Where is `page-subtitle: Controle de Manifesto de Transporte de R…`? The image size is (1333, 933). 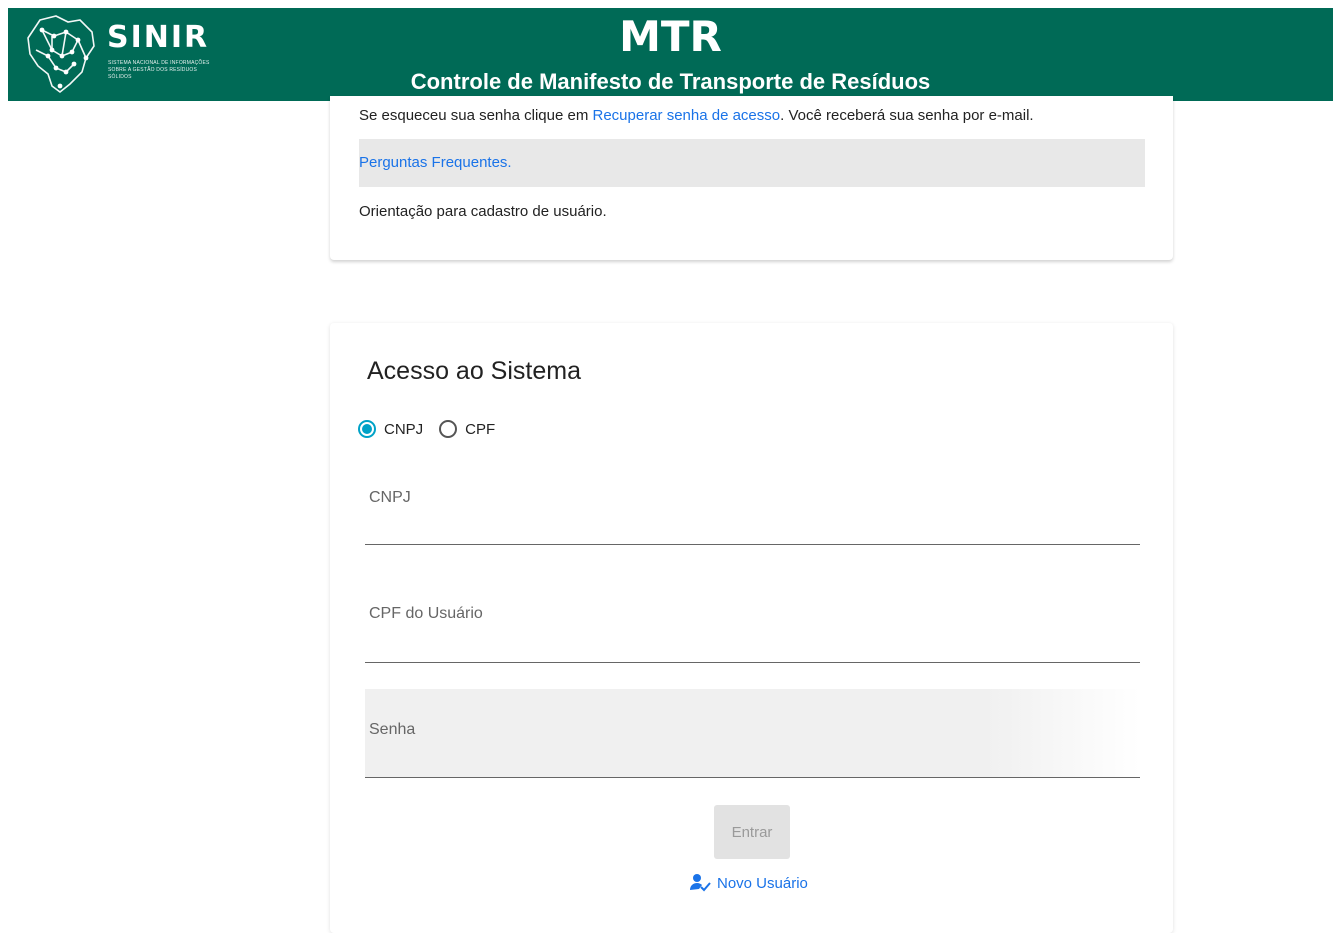 page-subtitle: Controle de Manifesto de Transporte de R… is located at coordinates (670, 81).